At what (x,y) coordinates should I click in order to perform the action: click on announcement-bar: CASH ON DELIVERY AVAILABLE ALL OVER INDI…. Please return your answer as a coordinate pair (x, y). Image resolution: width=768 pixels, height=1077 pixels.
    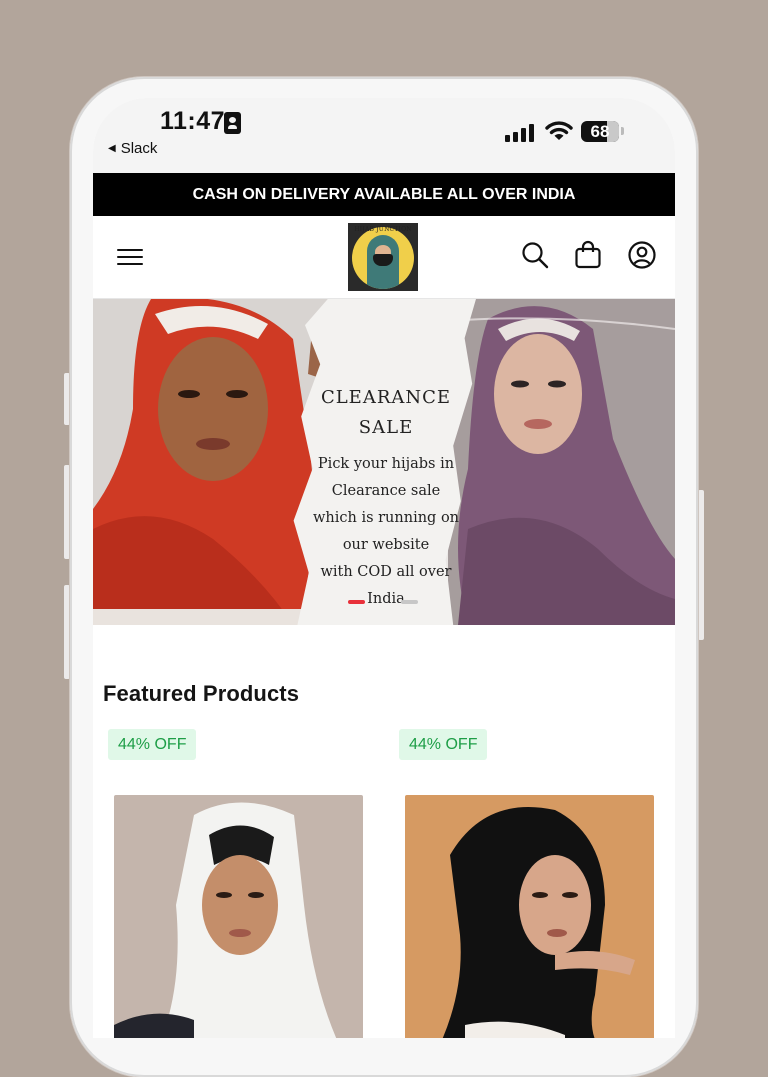
    Looking at the image, I should click on (384, 194).